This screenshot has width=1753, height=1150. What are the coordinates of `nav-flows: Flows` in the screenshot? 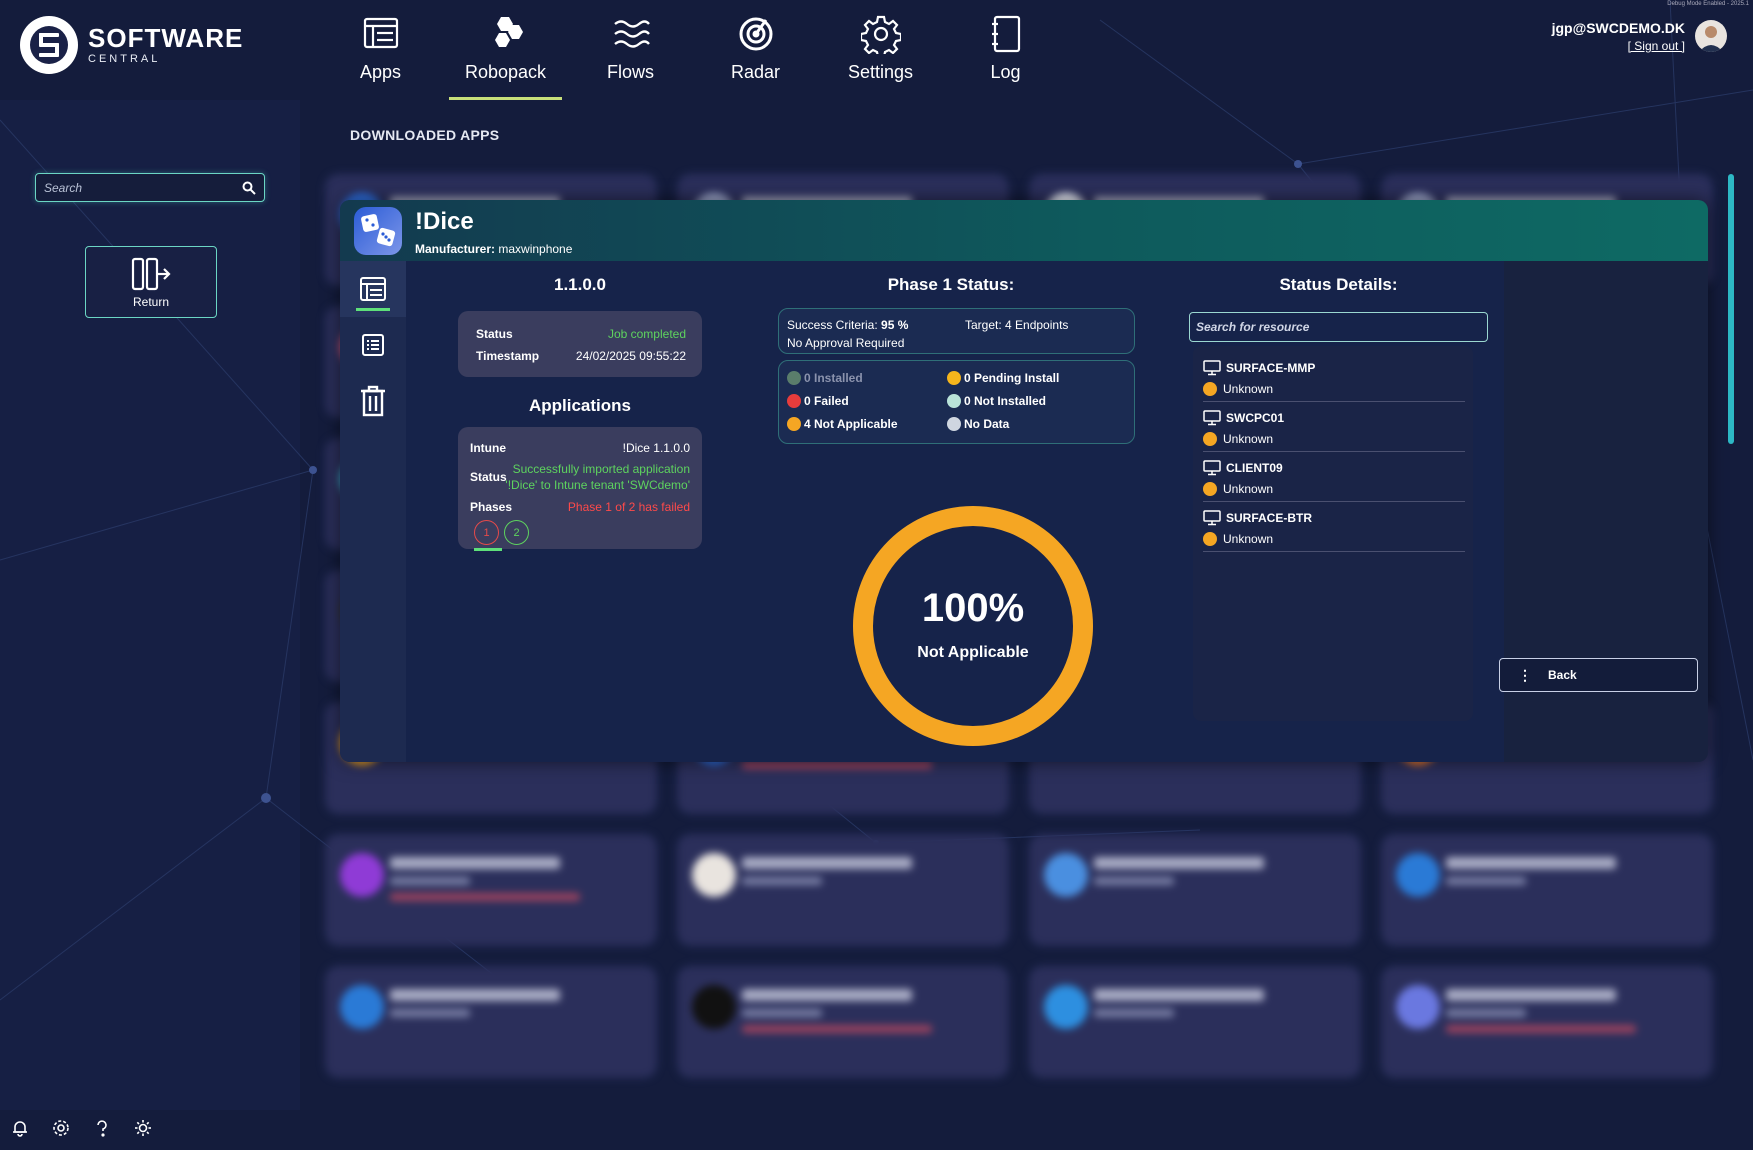 It's located at (630, 50).